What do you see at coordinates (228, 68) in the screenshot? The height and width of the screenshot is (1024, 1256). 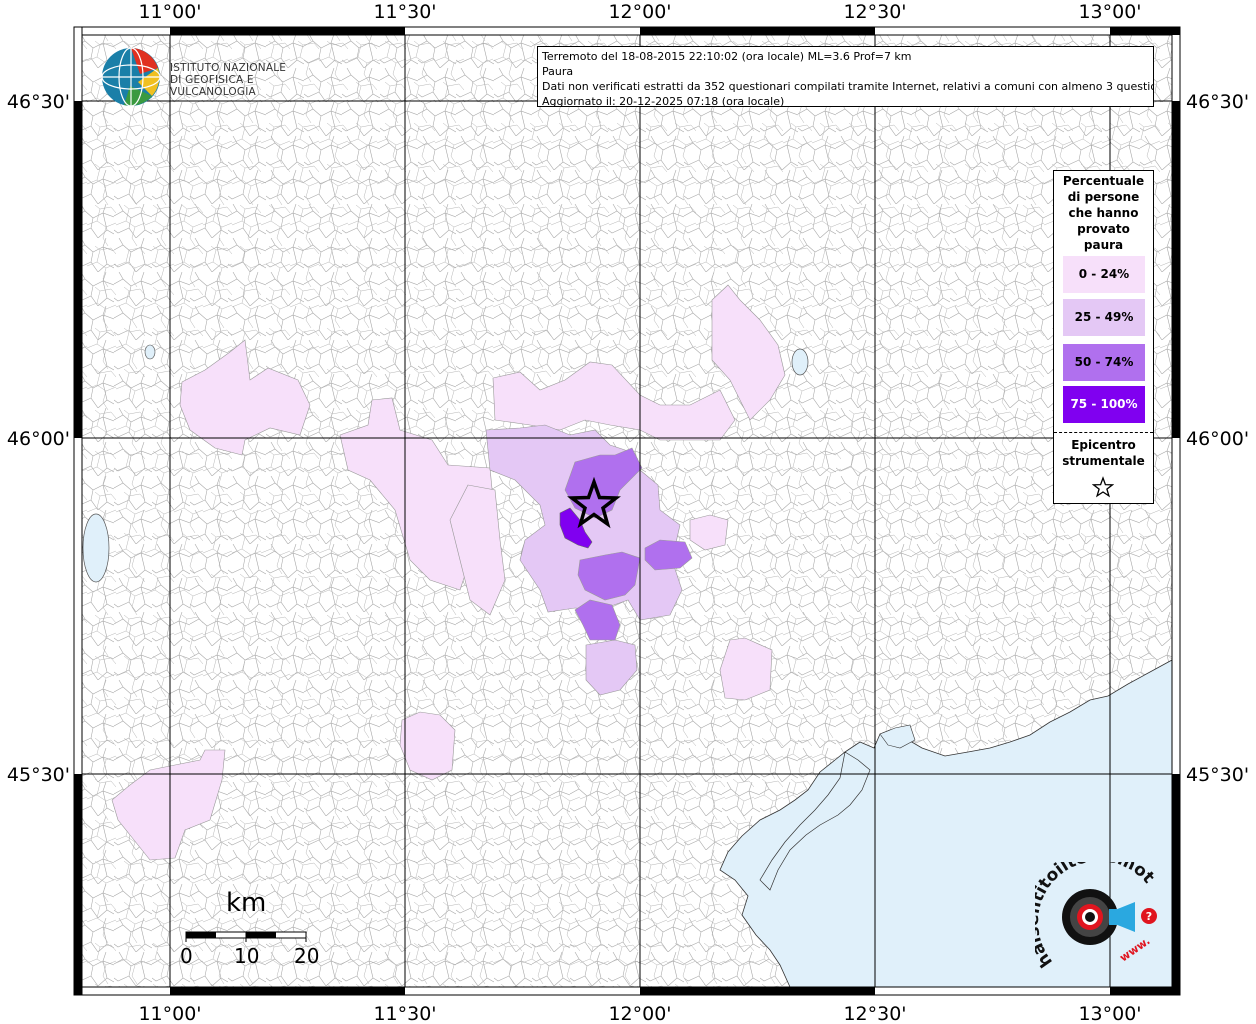 I see `ingv-name-line1: ISTITUTO NAZIONALE` at bounding box center [228, 68].